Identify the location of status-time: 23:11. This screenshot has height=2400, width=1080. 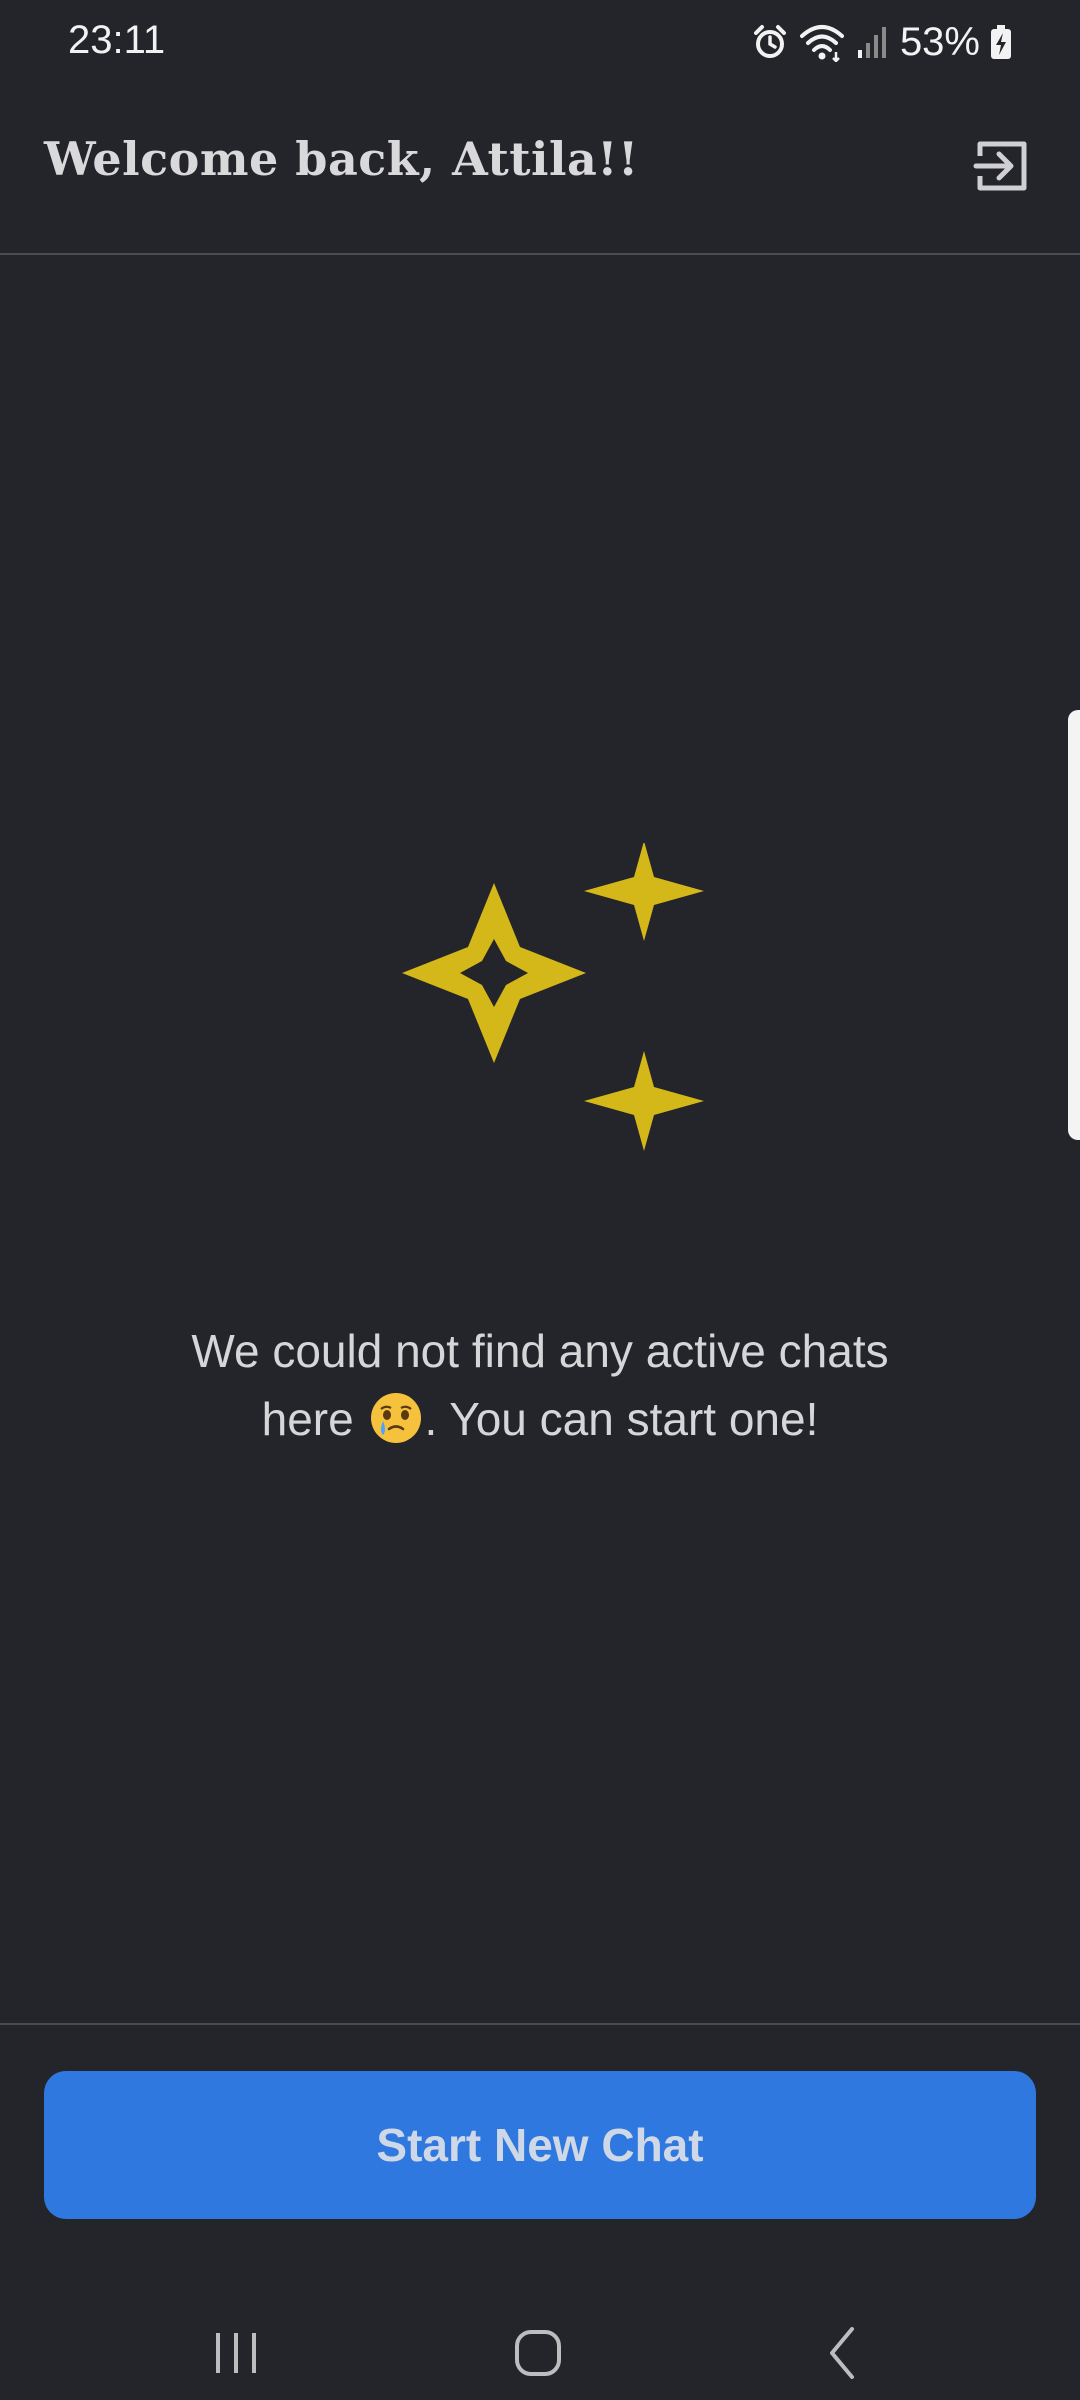
(117, 40).